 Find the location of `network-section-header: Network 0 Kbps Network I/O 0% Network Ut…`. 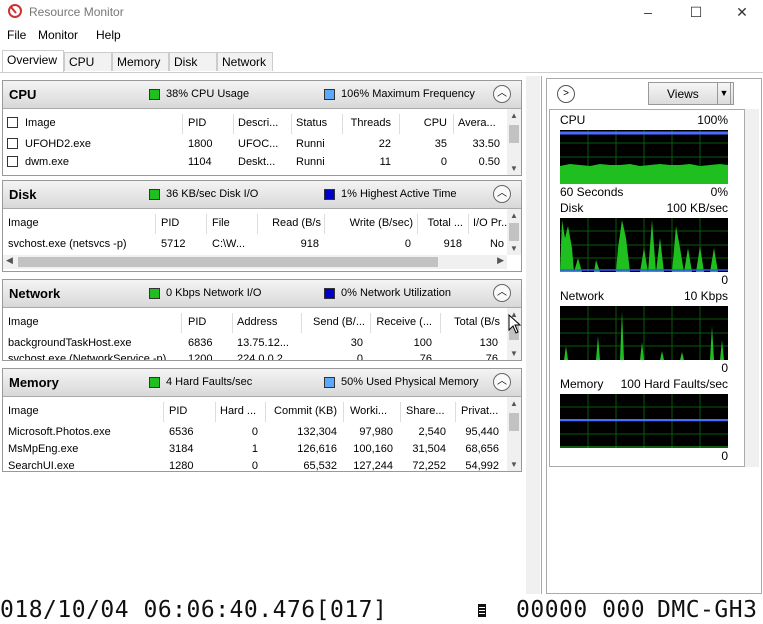

network-section-header: Network 0 Kbps Network I/O 0% Network Ut… is located at coordinates (262, 294).